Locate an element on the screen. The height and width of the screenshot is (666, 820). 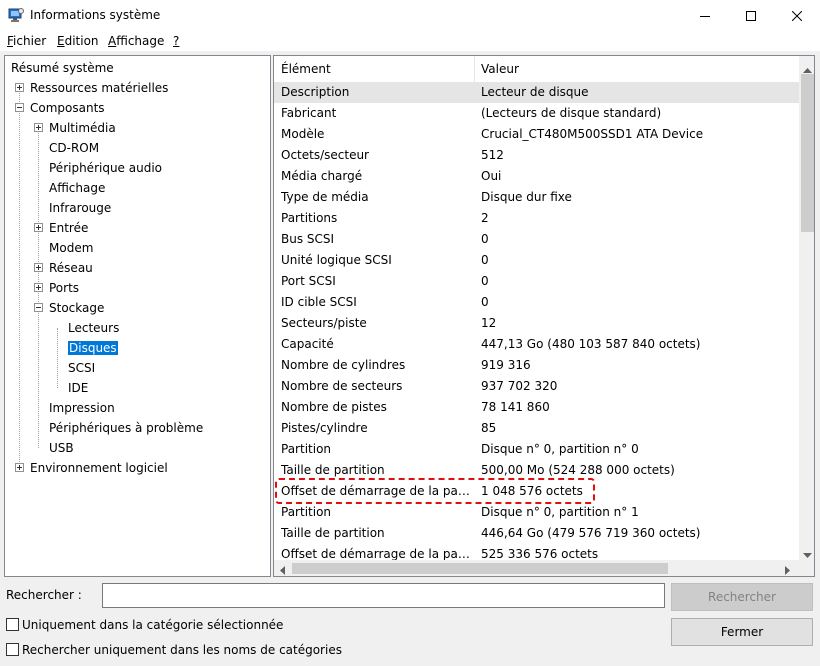
cell-value: (Lecteurs de disque standard) is located at coordinates (571, 113).